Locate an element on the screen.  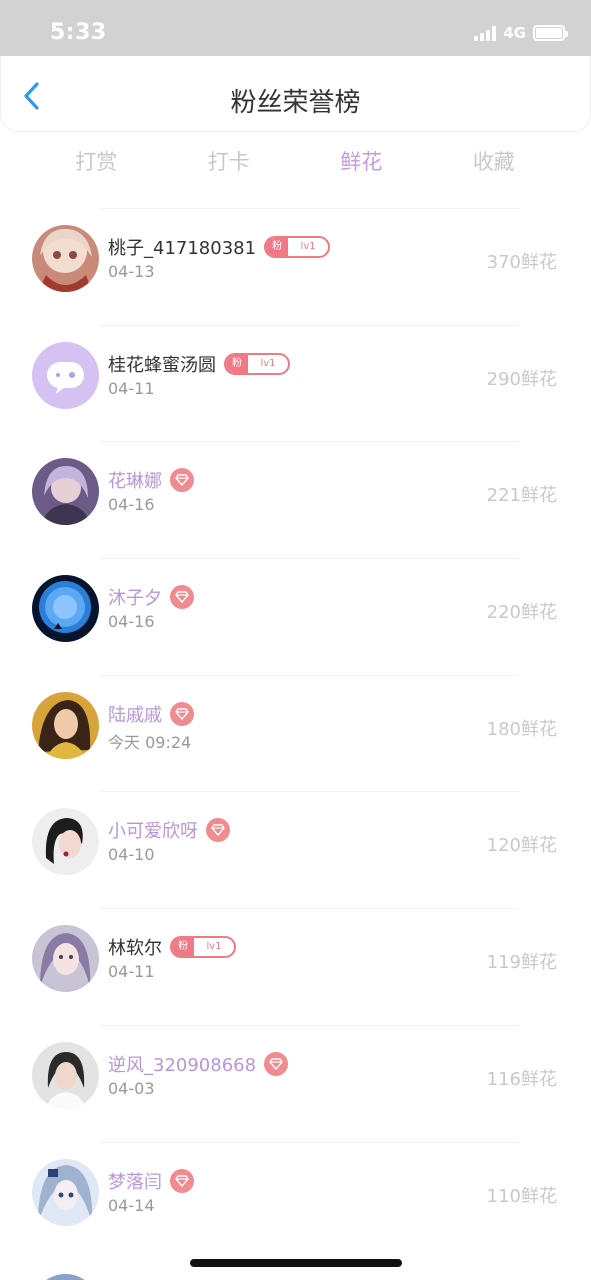
tab-flowers: 鲜花 is located at coordinates (361, 162).